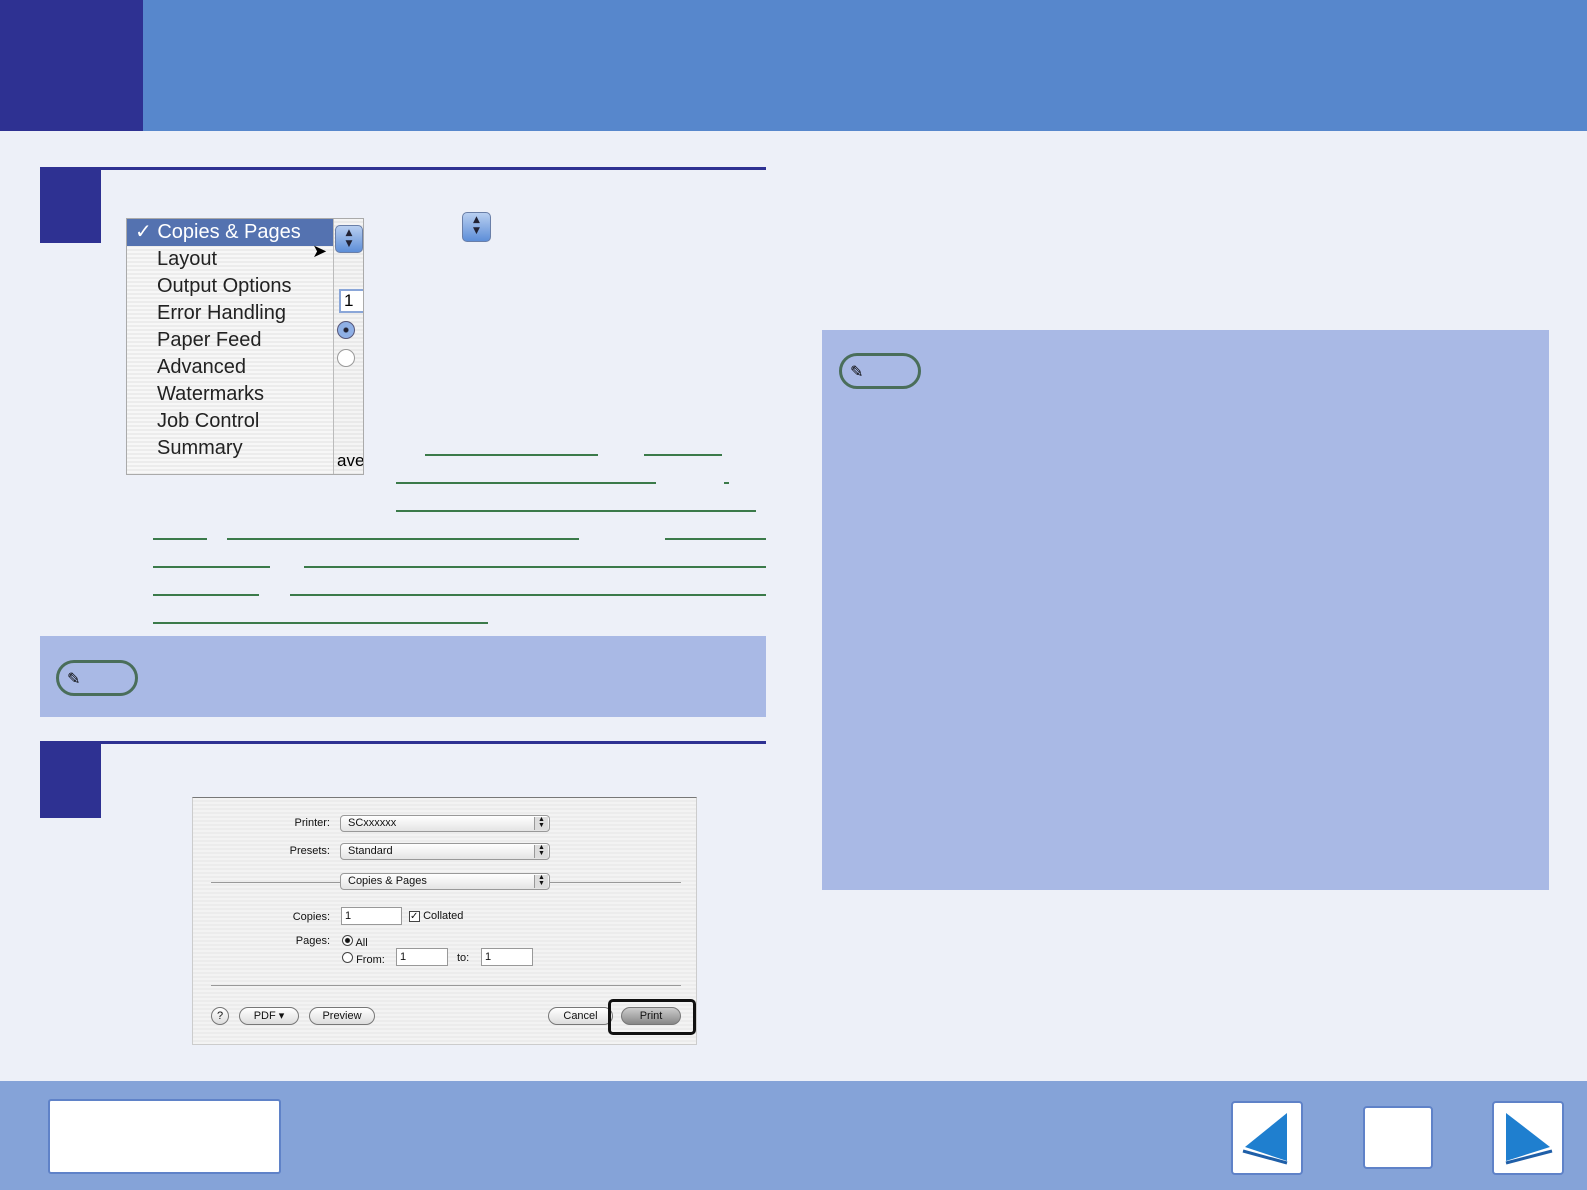  Describe the element at coordinates (370, 960) in the screenshot. I see `from-label: From:` at that location.